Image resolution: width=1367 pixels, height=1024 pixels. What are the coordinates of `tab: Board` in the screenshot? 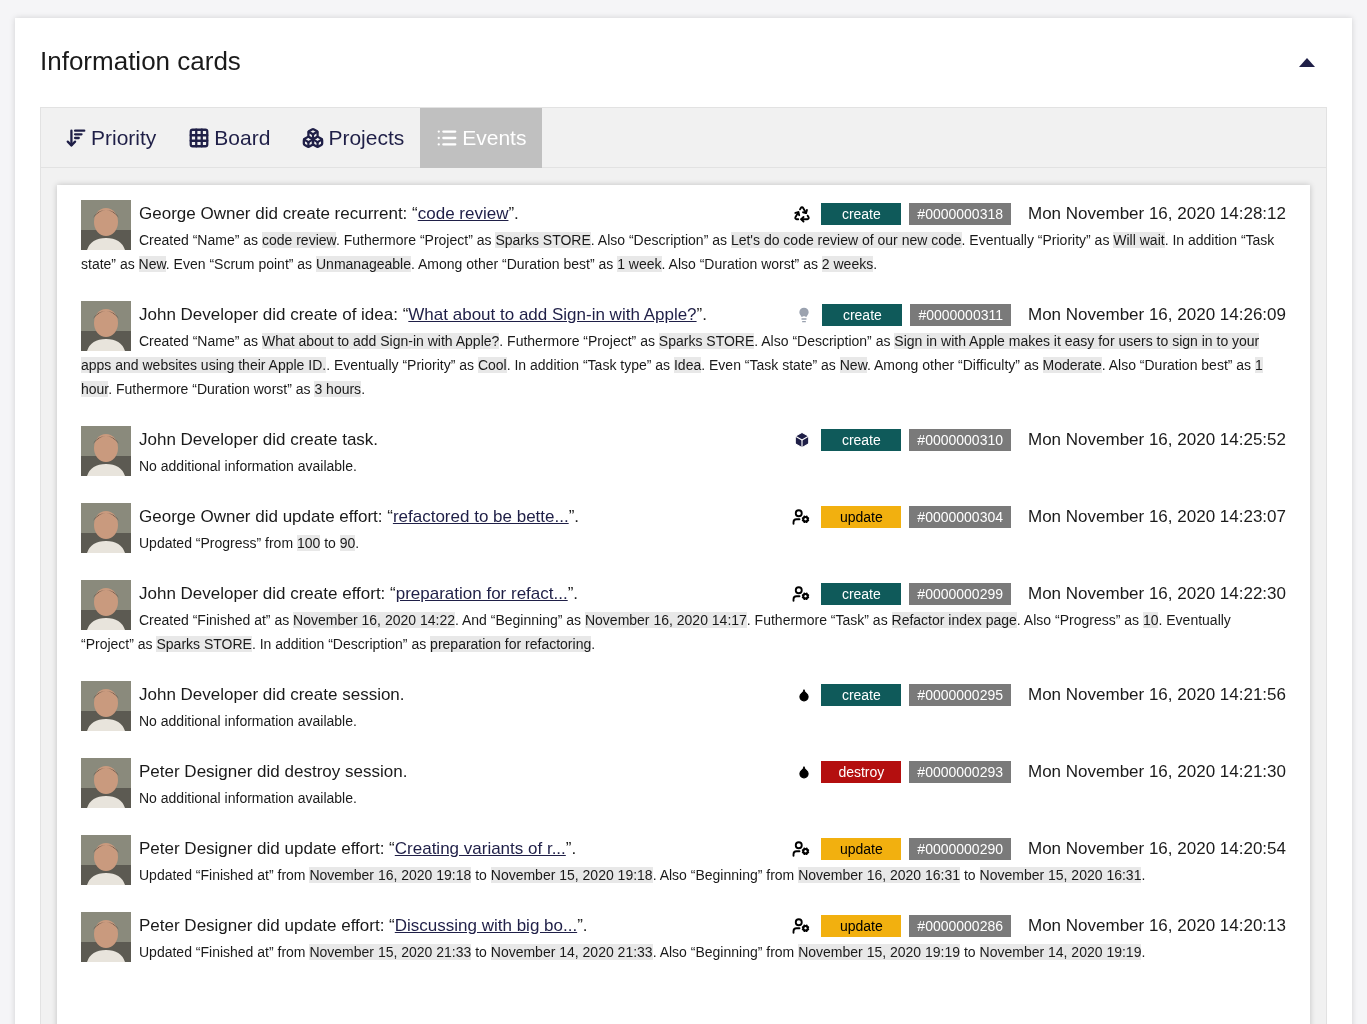 It's located at (229, 138).